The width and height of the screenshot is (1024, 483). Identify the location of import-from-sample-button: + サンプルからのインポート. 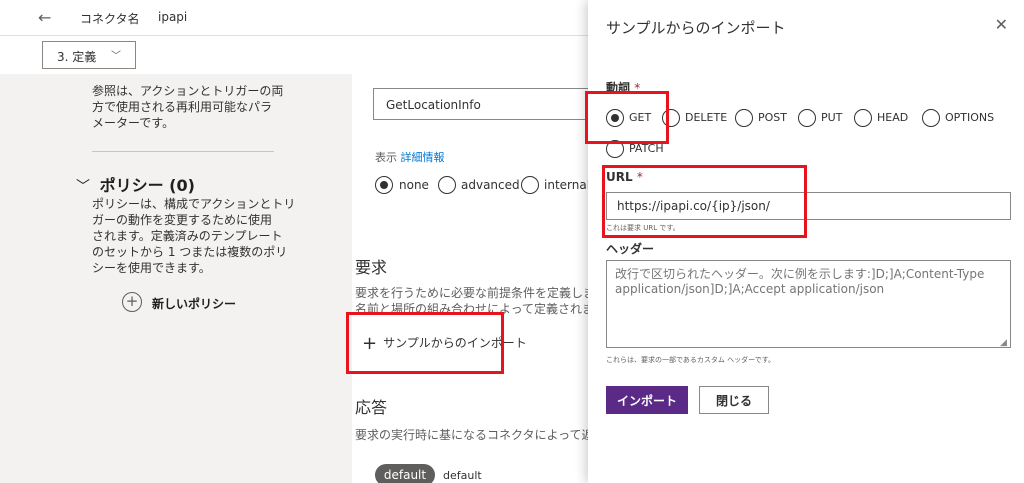
(444, 343).